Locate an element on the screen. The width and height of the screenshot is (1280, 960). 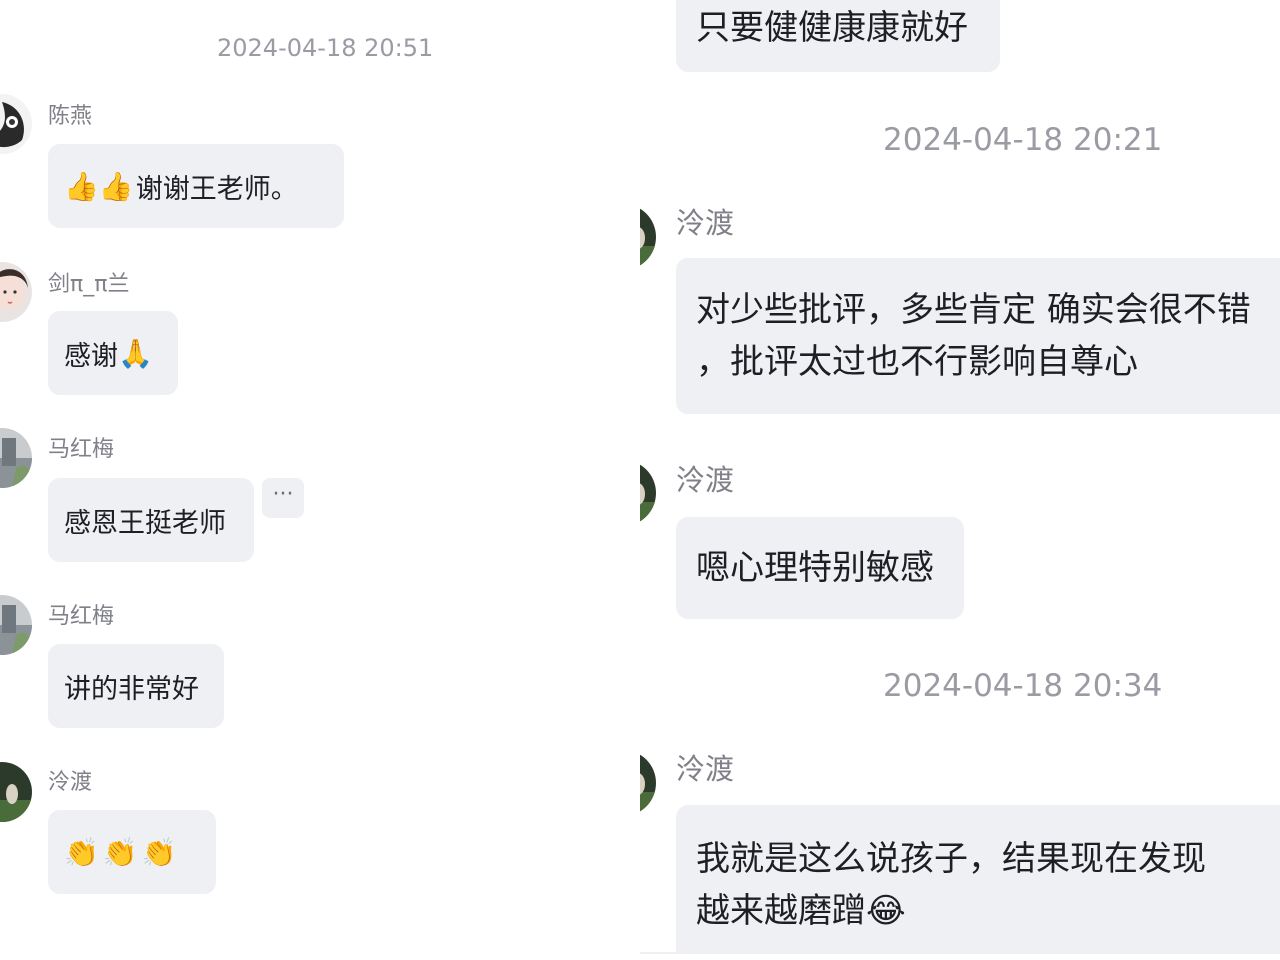
message-text: 感谢 is located at coordinates (91, 356).